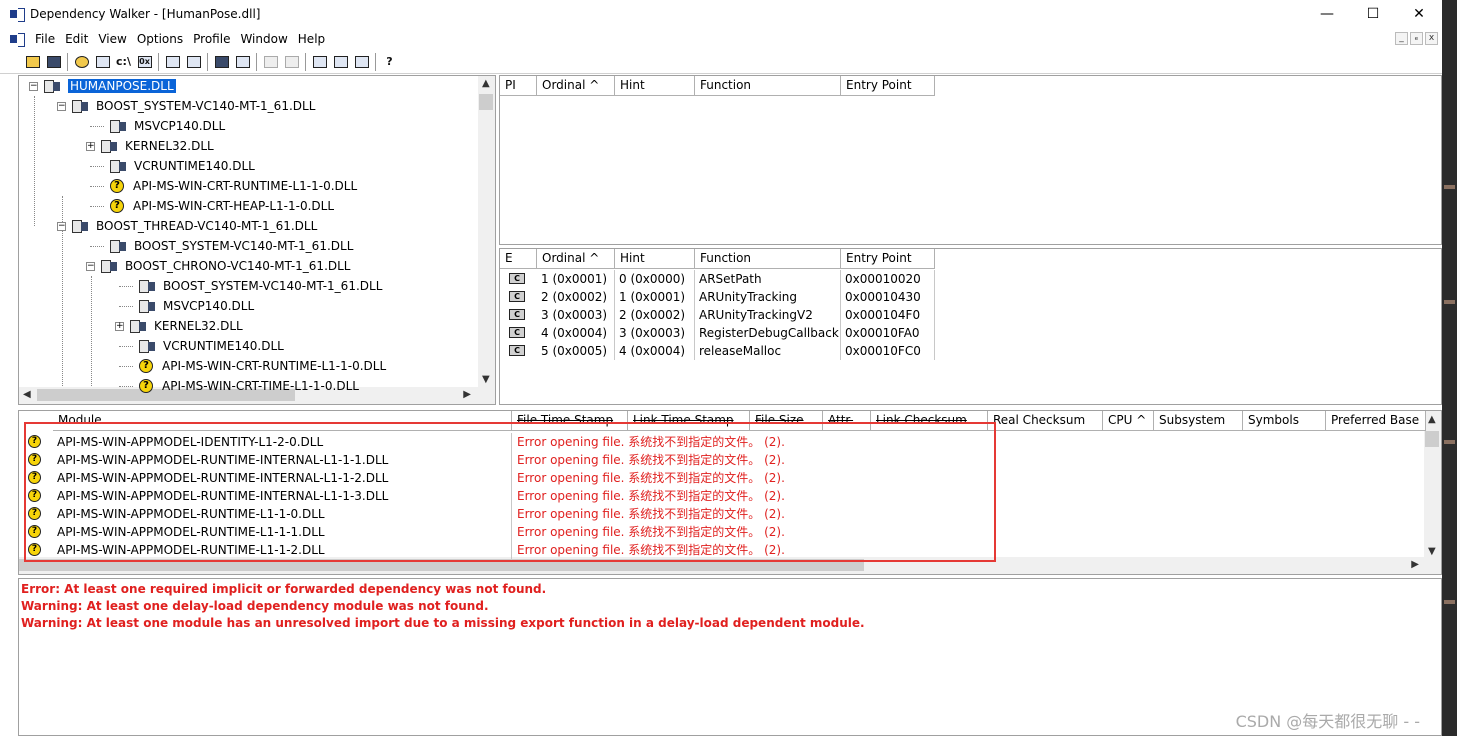 This screenshot has height=736, width=1457. What do you see at coordinates (1432, 485) in the screenshot?
I see `module-vertical-scrollbar: ▲ ▼` at bounding box center [1432, 485].